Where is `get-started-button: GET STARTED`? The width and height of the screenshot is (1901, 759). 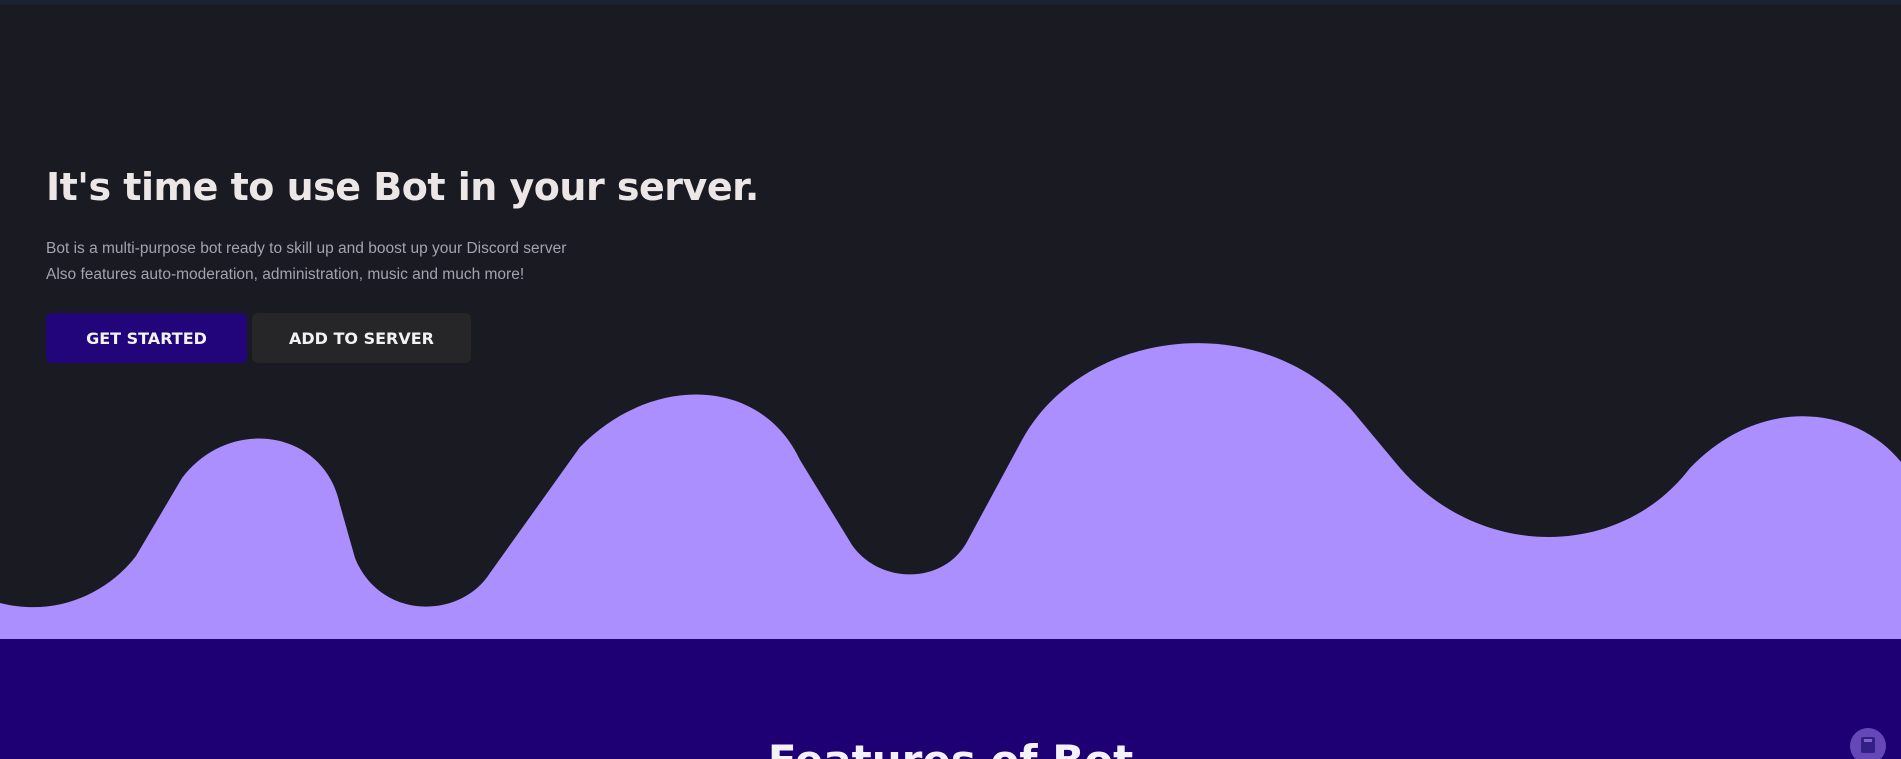 get-started-button: GET STARTED is located at coordinates (146, 338).